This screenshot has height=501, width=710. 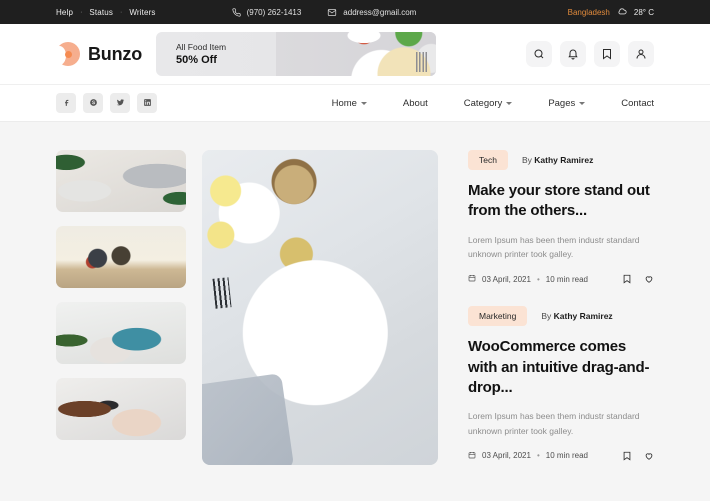 I want to click on nav-label: Pages, so click(x=562, y=103).